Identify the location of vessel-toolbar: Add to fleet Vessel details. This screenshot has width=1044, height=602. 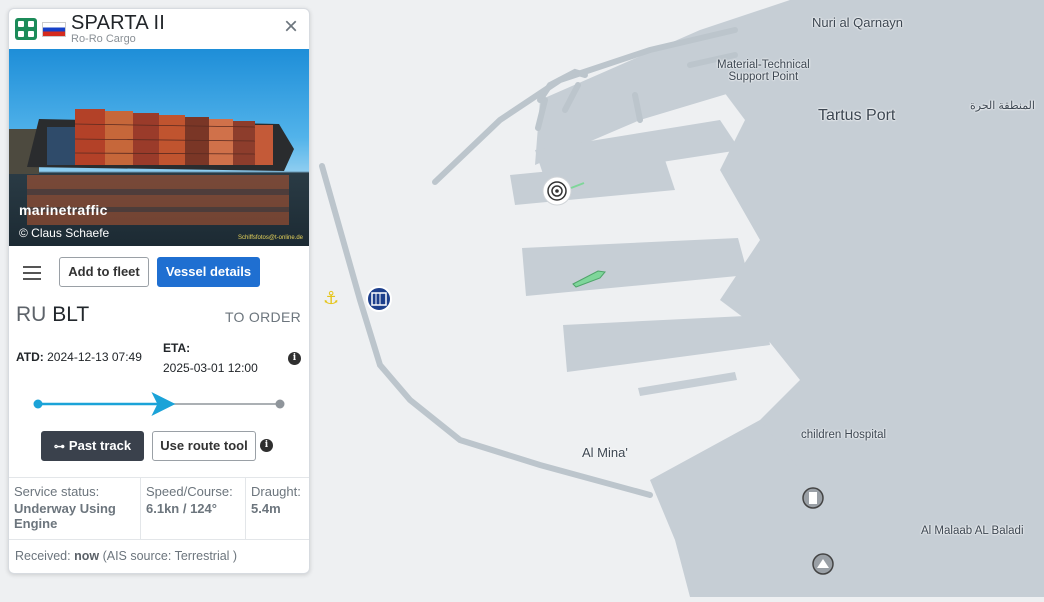
(159, 273).